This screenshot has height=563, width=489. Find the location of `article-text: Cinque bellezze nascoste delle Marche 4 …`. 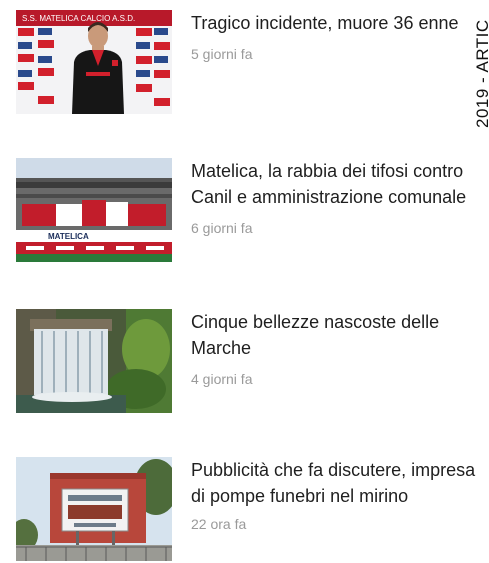

article-text: Cinque bellezze nascoste delle Marche 4 … is located at coordinates (336, 348).